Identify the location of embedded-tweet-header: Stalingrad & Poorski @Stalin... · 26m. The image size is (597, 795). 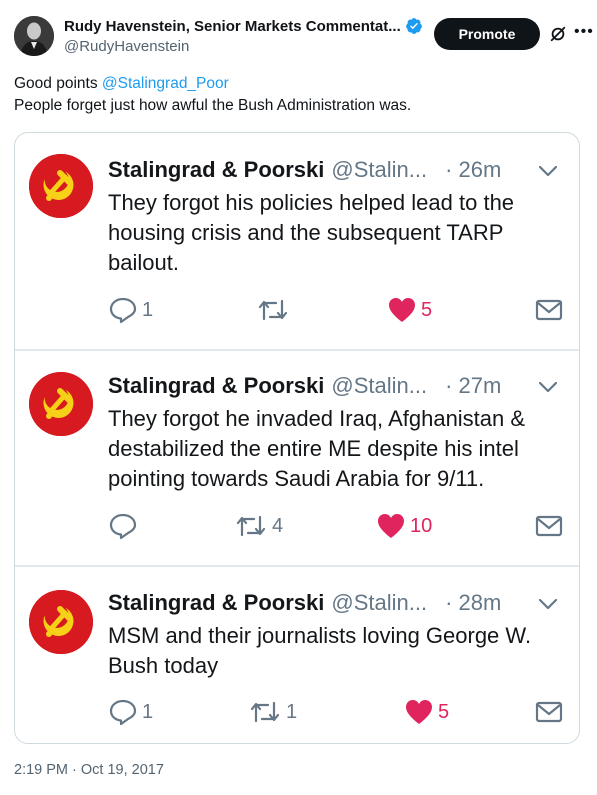
(304, 170).